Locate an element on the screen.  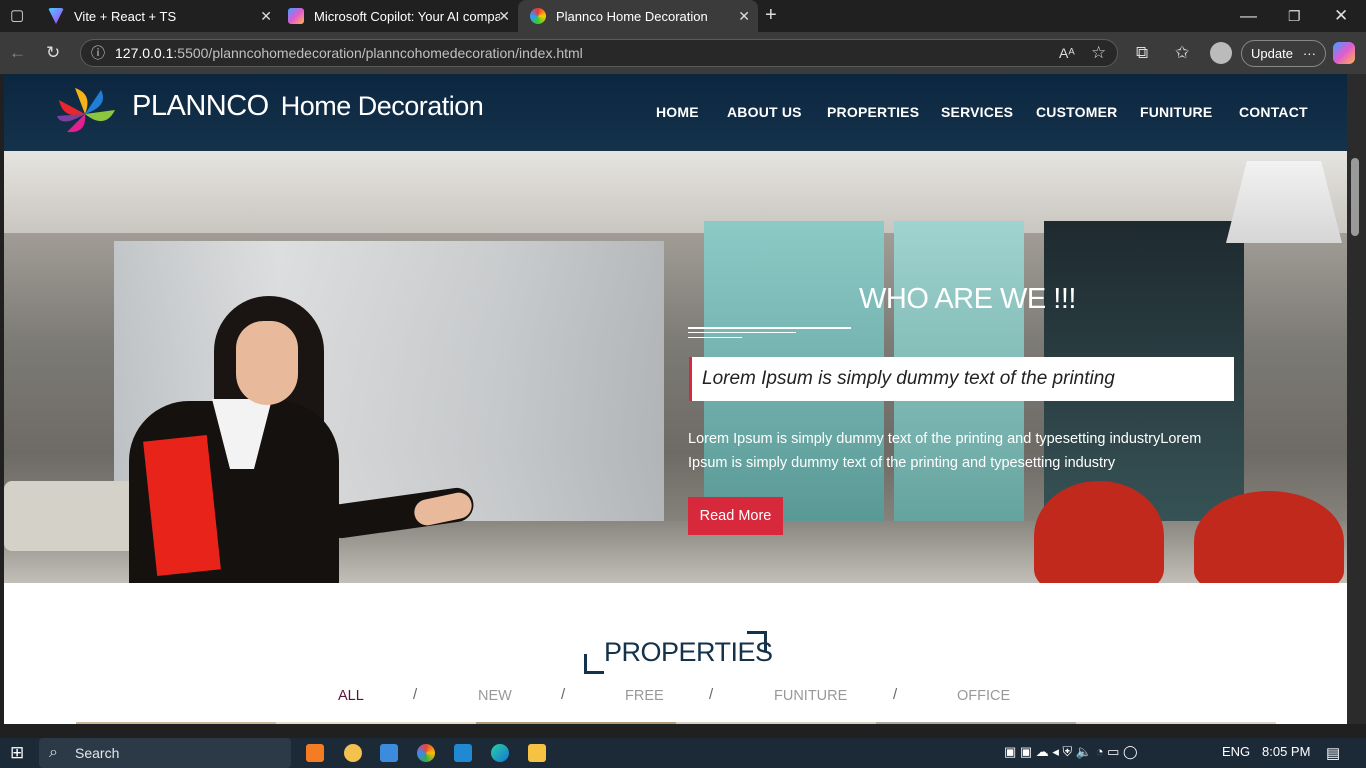
tray-icons: ▣ ▣ ☁ ◂ ⛨ 🔈 ◔ ▭ ◯ is located at coordinates (1071, 752).